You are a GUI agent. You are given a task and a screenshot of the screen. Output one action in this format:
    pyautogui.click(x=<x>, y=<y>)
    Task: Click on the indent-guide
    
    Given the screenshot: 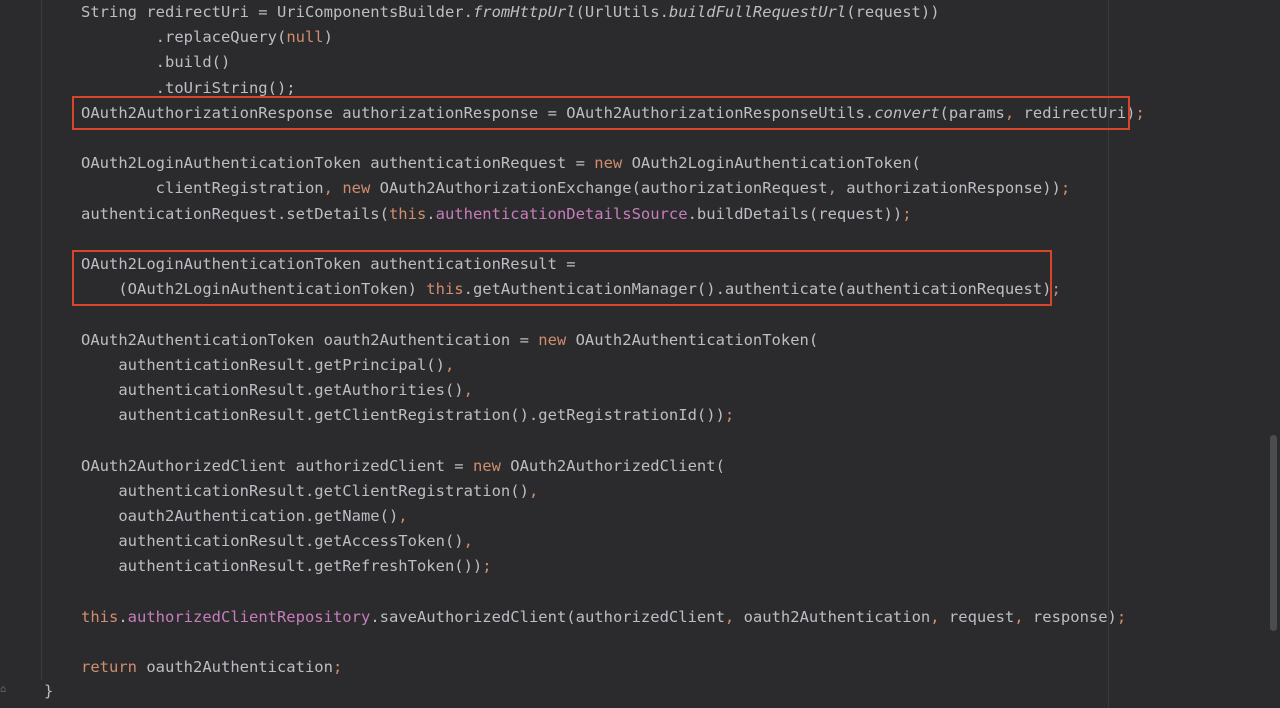 What is the action you would take?
    pyautogui.click(x=41, y=340)
    